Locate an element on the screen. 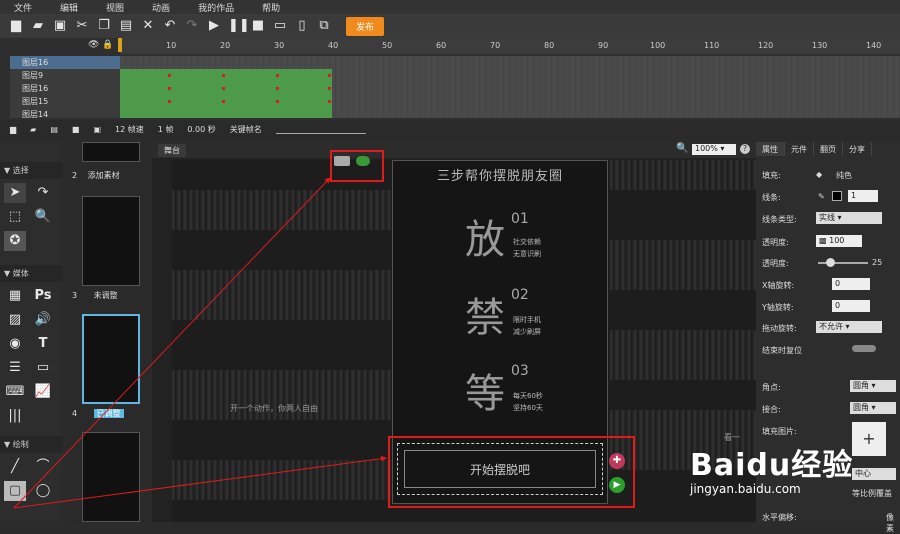 This screenshot has width=900, height=534. x-rotation-input: 0 is located at coordinates (851, 284).